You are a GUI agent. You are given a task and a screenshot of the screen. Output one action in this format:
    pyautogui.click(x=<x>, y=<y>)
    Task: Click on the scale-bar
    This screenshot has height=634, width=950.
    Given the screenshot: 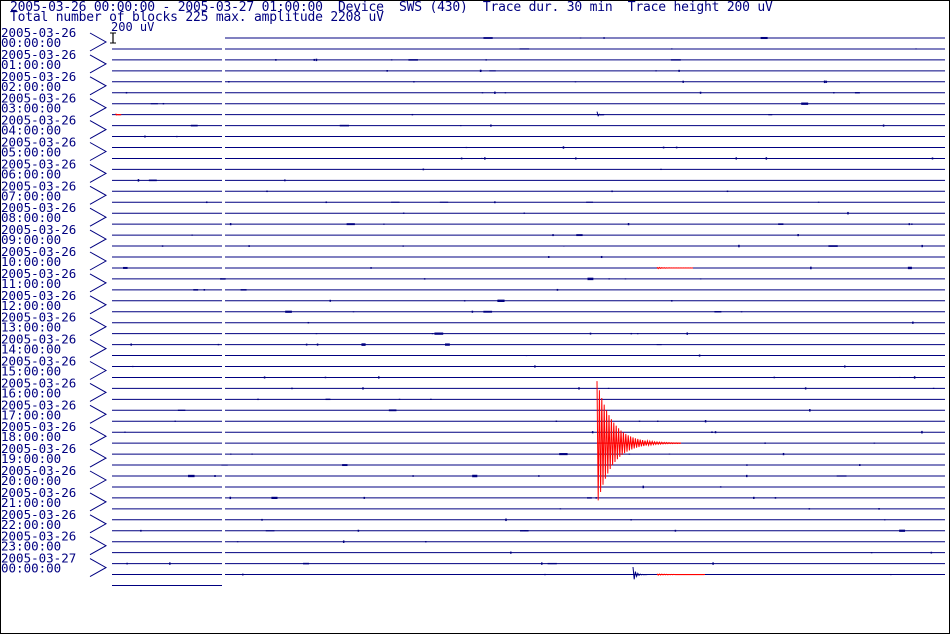 What is the action you would take?
    pyautogui.click(x=113, y=38)
    